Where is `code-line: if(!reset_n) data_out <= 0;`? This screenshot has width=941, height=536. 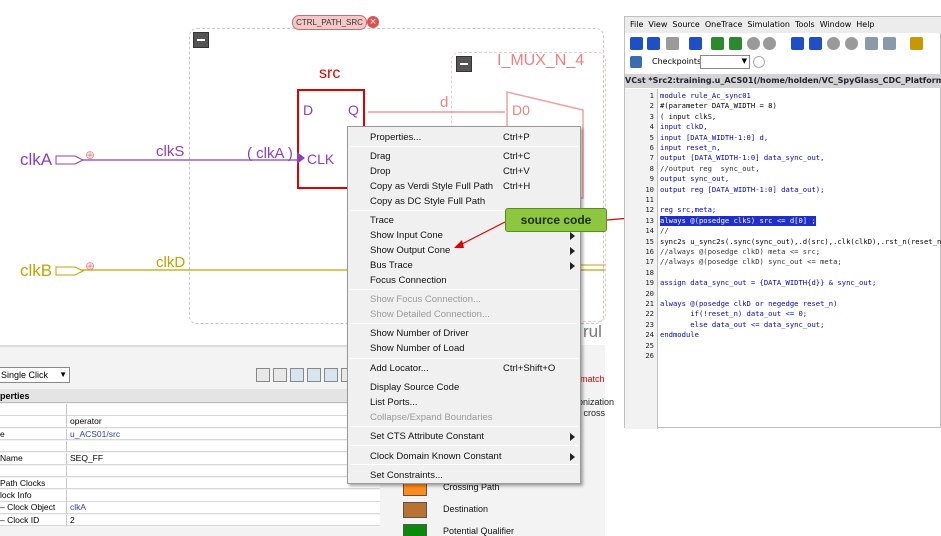 code-line: if(!reset_n) data_out <= 0; is located at coordinates (733, 314).